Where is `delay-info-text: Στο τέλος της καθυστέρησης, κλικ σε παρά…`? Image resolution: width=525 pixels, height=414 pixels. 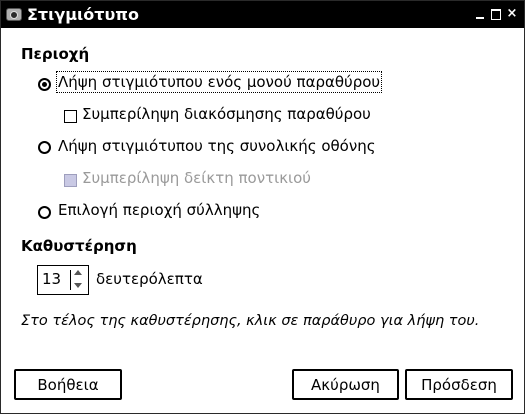 delay-info-text: Στο τέλος της καθυστέρησης, κλικ σε παρά… is located at coordinates (250, 321).